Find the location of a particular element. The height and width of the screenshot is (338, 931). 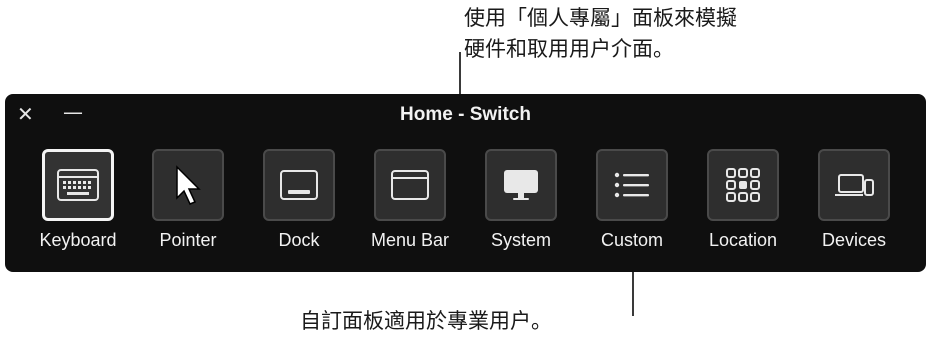

panel-title: Home - Switch is located at coordinates (465, 114).